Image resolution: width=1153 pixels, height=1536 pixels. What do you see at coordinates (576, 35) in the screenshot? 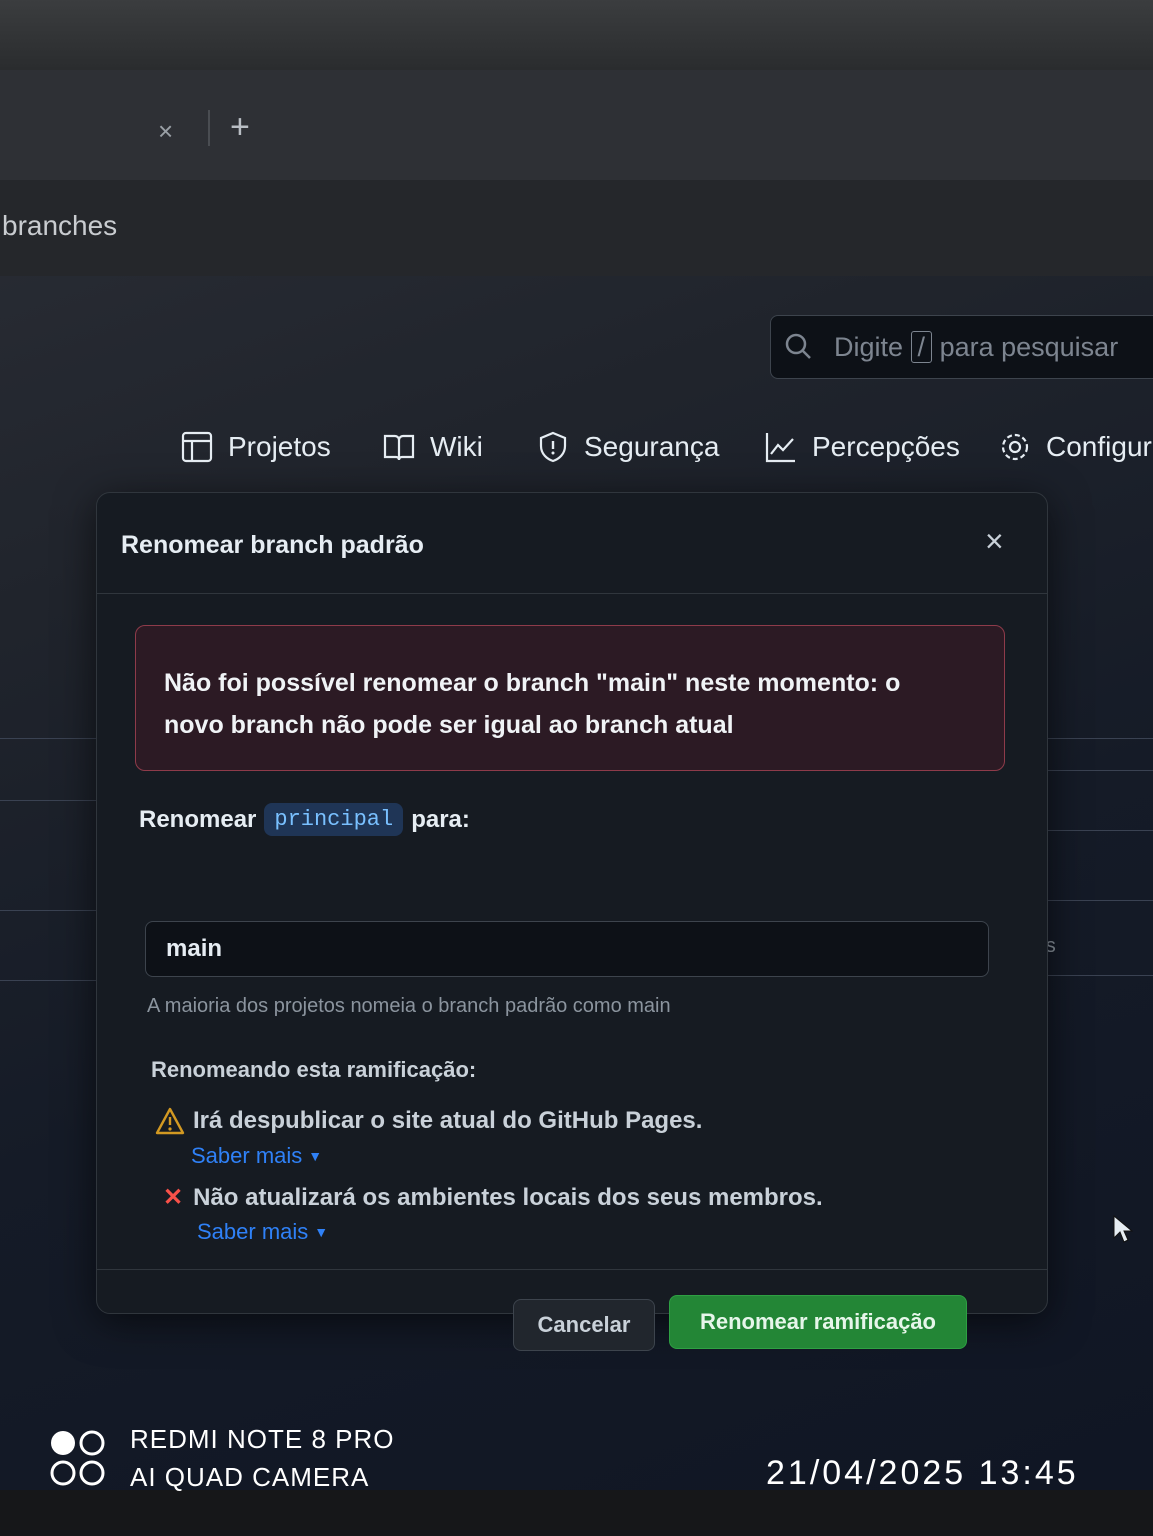
I see `monitor-bezel-top` at bounding box center [576, 35].